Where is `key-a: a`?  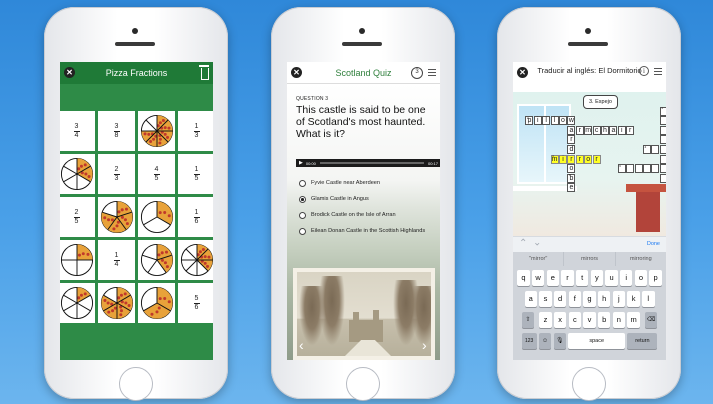
key-a: a is located at coordinates (530, 299).